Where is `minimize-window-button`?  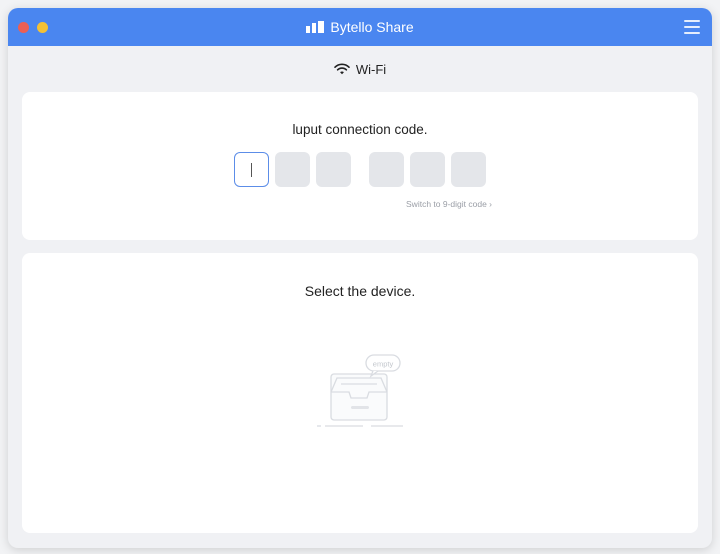
minimize-window-button is located at coordinates (42, 27).